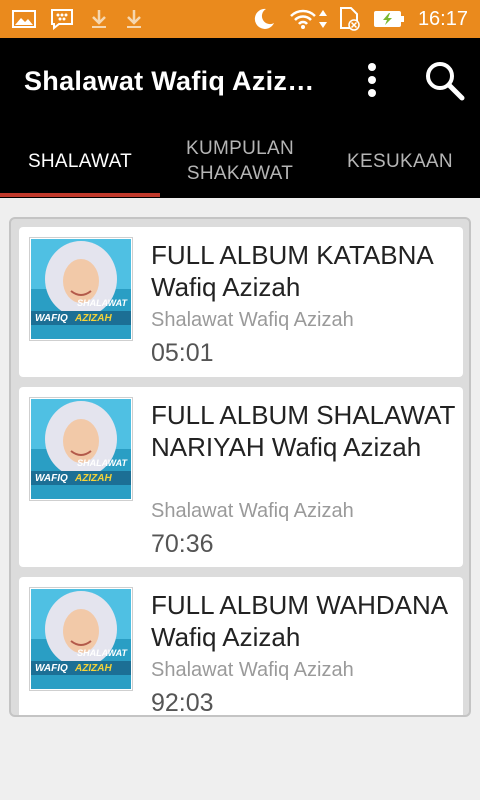 This screenshot has height=800, width=480. What do you see at coordinates (80, 195) in the screenshot?
I see `active-tab-indicator` at bounding box center [80, 195].